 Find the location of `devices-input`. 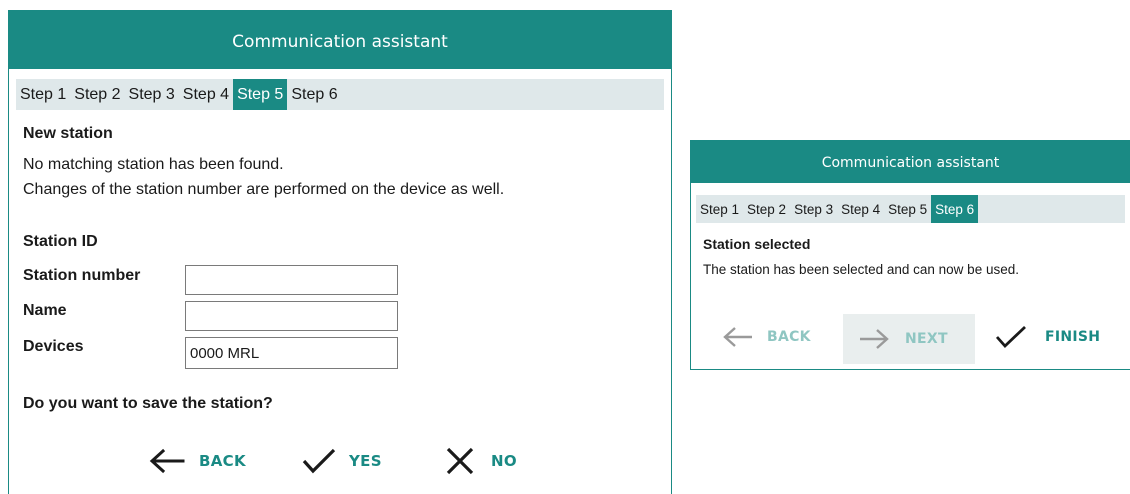

devices-input is located at coordinates (291, 353).